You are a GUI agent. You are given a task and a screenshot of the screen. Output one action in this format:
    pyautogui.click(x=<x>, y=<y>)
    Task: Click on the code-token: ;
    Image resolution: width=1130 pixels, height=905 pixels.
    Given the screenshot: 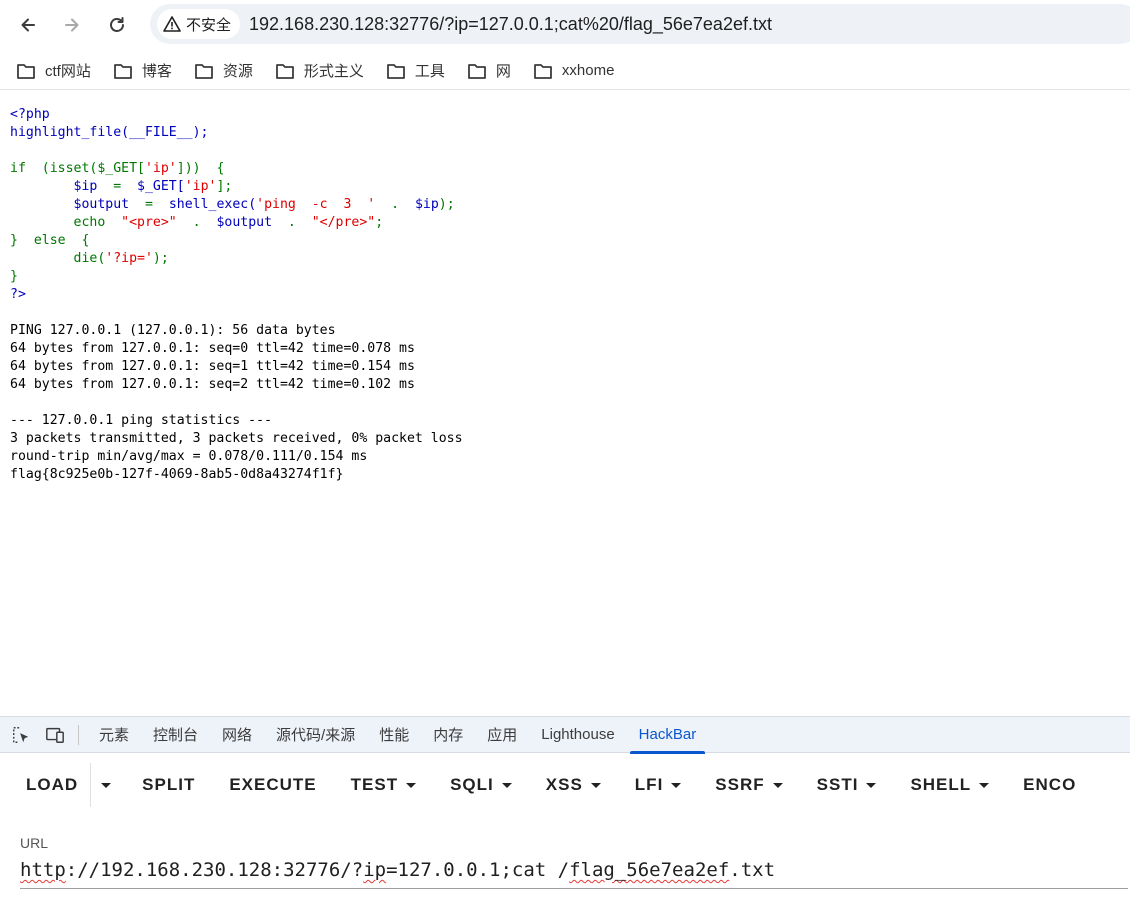 What is the action you would take?
    pyautogui.click(x=379, y=222)
    